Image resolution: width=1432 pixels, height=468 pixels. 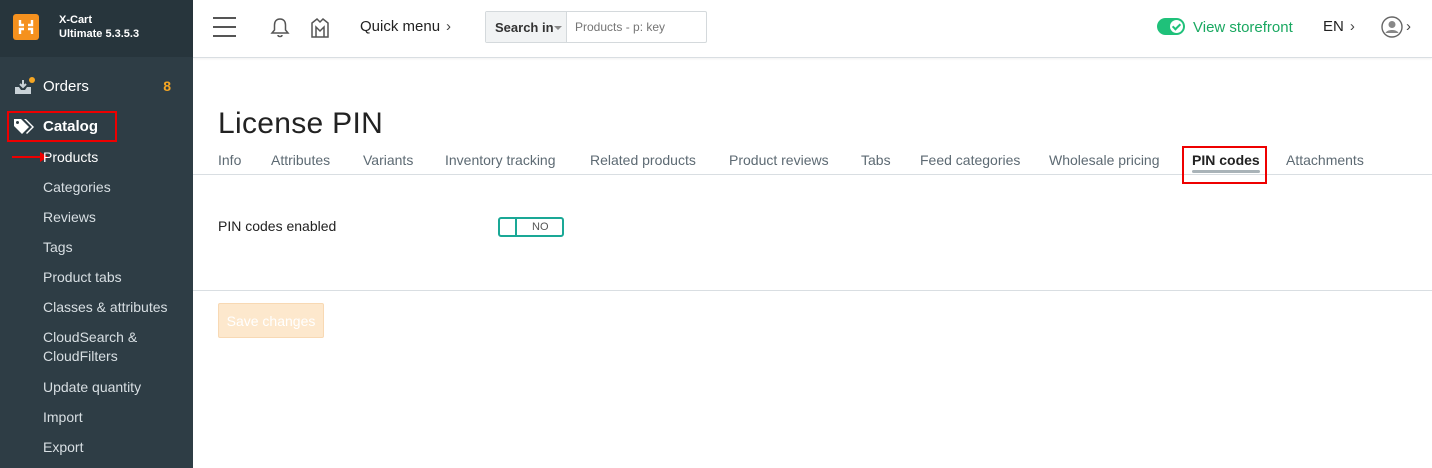 What do you see at coordinates (1333, 26) in the screenshot?
I see `language-label: EN` at bounding box center [1333, 26].